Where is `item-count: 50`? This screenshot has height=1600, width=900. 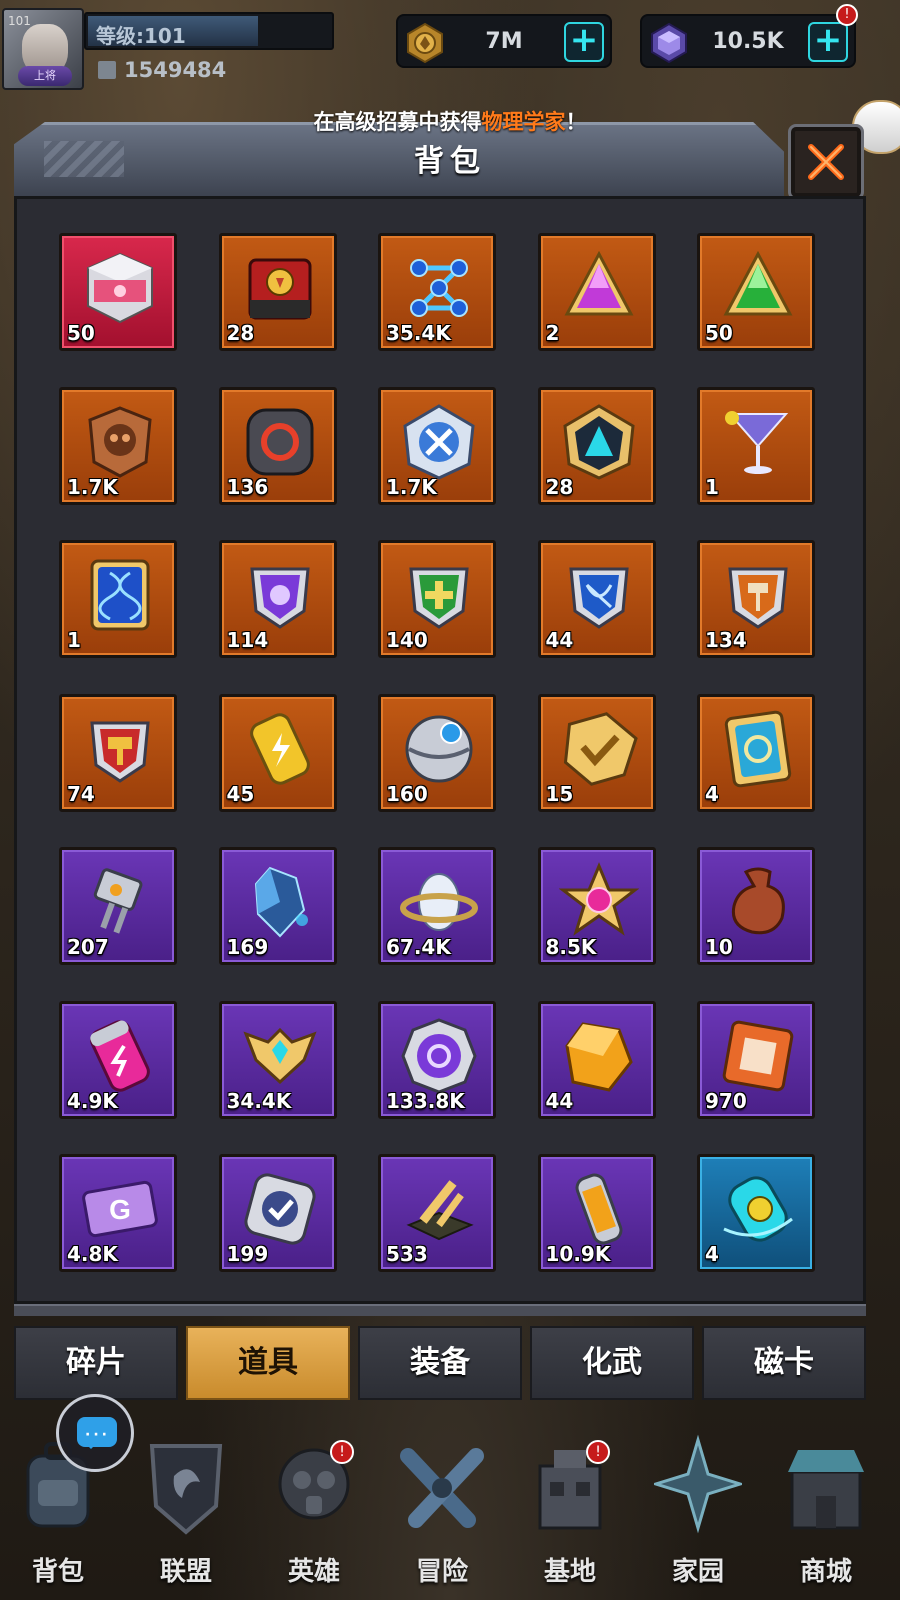 item-count: 50 is located at coordinates (719, 333).